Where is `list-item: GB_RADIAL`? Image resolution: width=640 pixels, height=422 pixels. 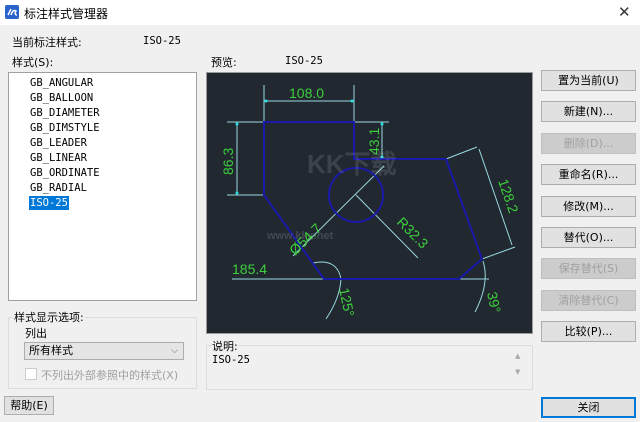
list-item: GB_RADIAL is located at coordinates (58, 188).